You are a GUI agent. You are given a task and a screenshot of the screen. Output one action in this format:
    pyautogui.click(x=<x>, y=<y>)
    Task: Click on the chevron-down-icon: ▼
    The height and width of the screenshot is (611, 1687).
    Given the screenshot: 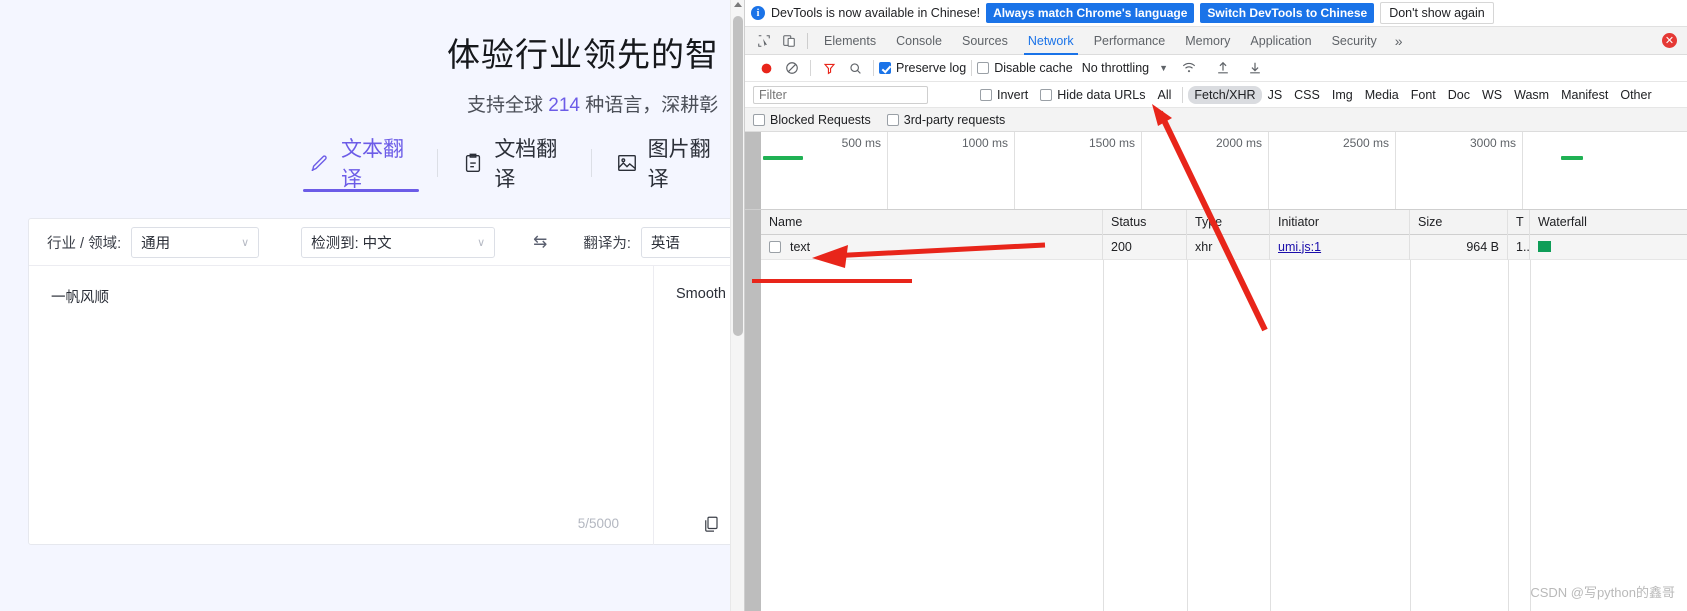 What is the action you would take?
    pyautogui.click(x=1163, y=68)
    